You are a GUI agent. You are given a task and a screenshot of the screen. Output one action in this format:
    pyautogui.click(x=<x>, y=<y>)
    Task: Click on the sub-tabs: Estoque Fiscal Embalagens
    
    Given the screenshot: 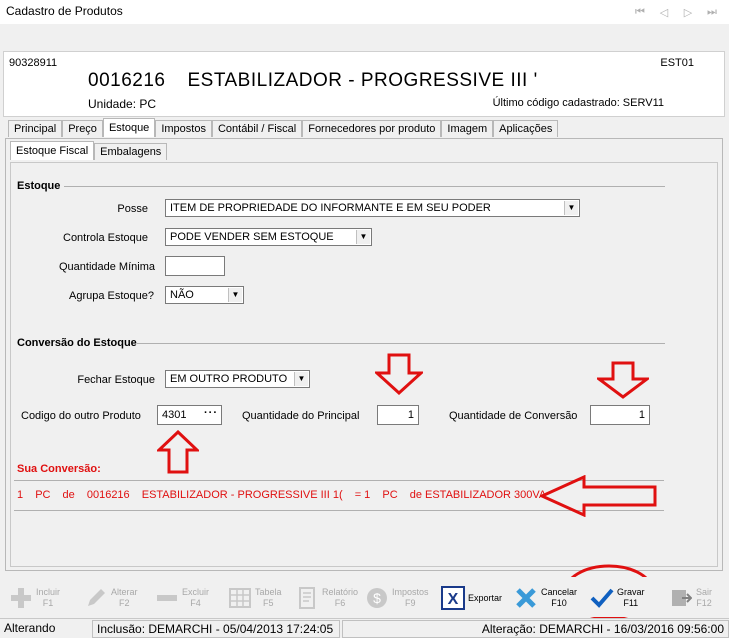 What is the action you would take?
    pyautogui.click(x=89, y=151)
    